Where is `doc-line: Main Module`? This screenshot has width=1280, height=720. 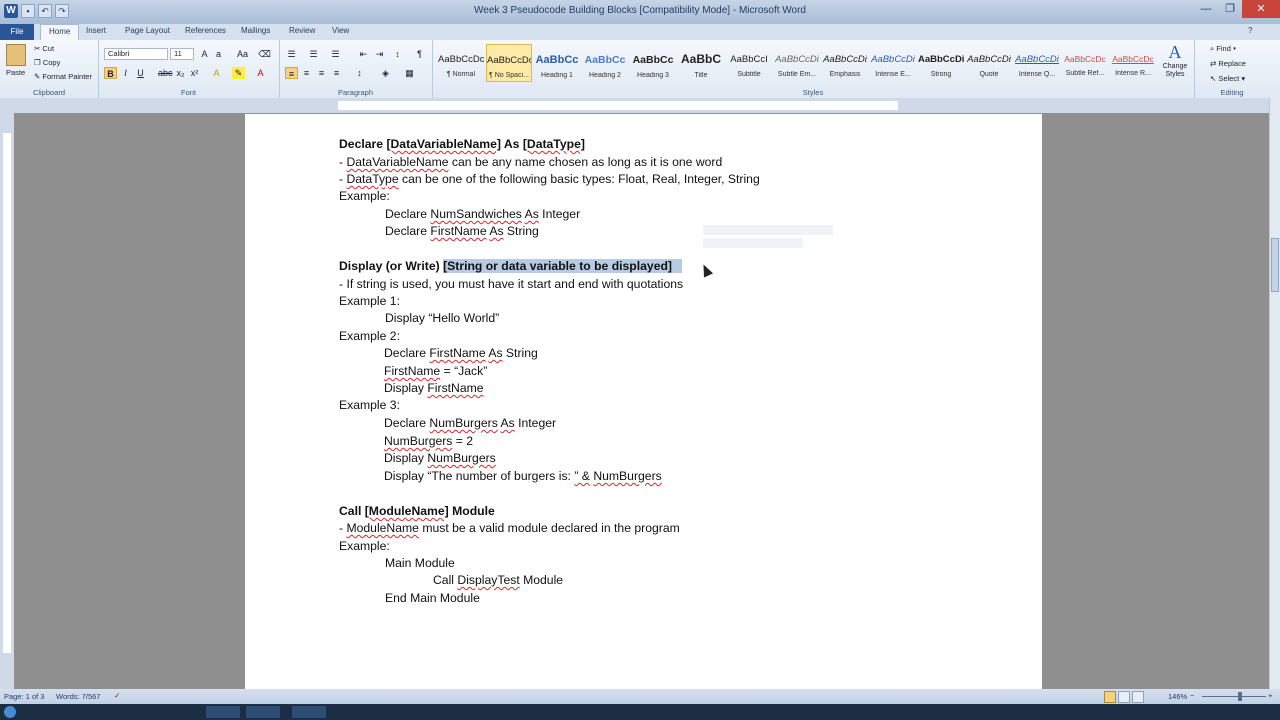 doc-line: Main Module is located at coordinates (420, 563).